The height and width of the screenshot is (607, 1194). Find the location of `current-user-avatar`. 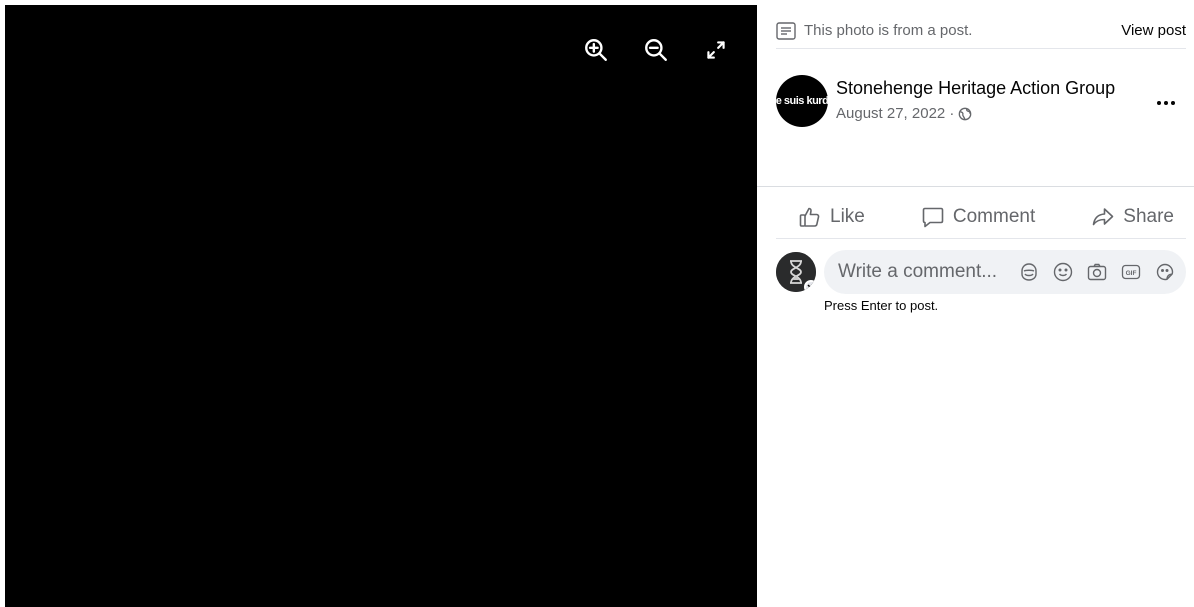

current-user-avatar is located at coordinates (796, 272).